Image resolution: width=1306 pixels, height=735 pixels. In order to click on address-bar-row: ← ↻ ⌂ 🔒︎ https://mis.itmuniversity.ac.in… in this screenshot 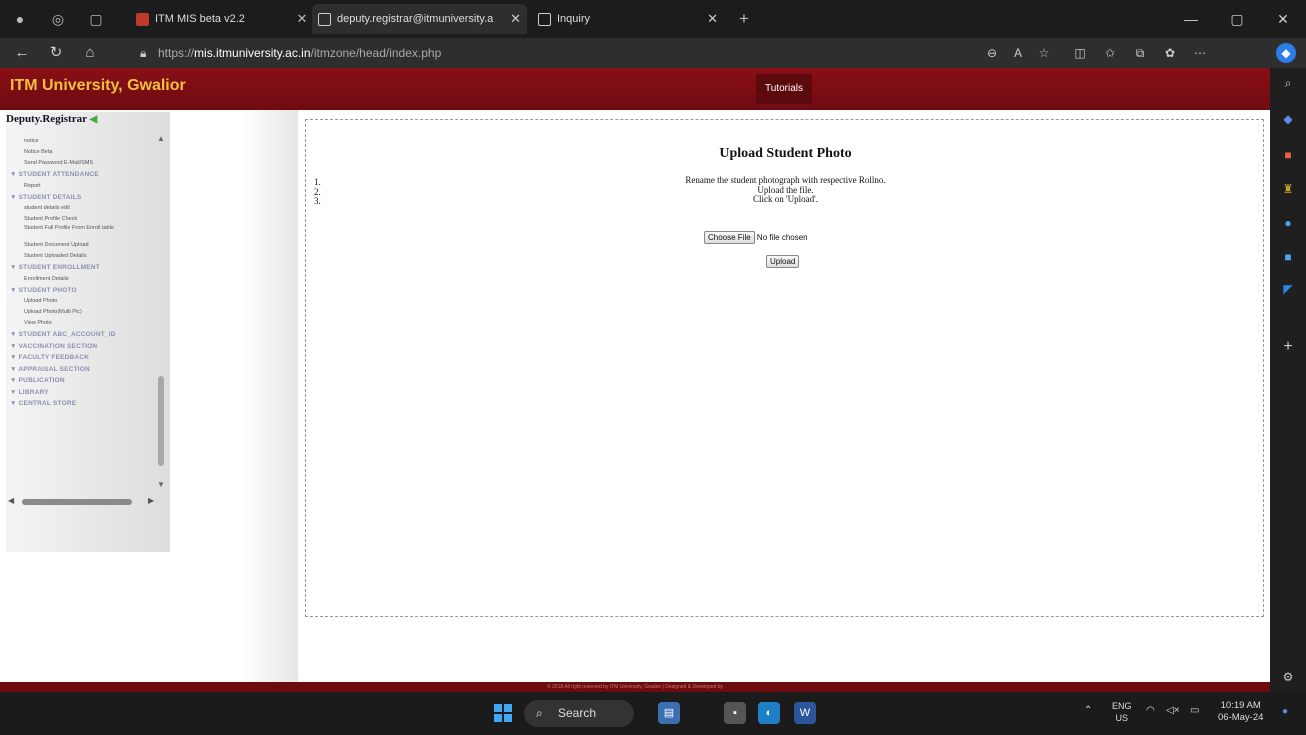, I will do `click(653, 53)`.